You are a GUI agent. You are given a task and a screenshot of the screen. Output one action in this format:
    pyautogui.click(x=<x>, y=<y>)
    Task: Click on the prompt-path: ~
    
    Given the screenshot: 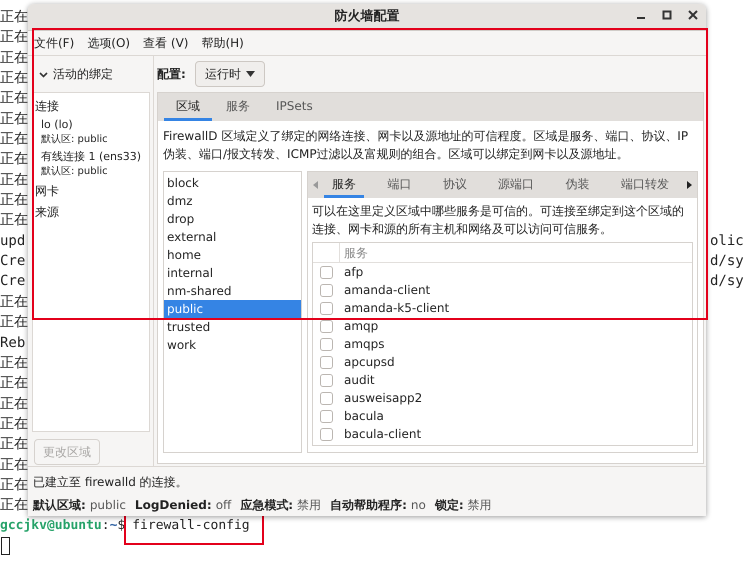 What is the action you would take?
    pyautogui.click(x=114, y=525)
    